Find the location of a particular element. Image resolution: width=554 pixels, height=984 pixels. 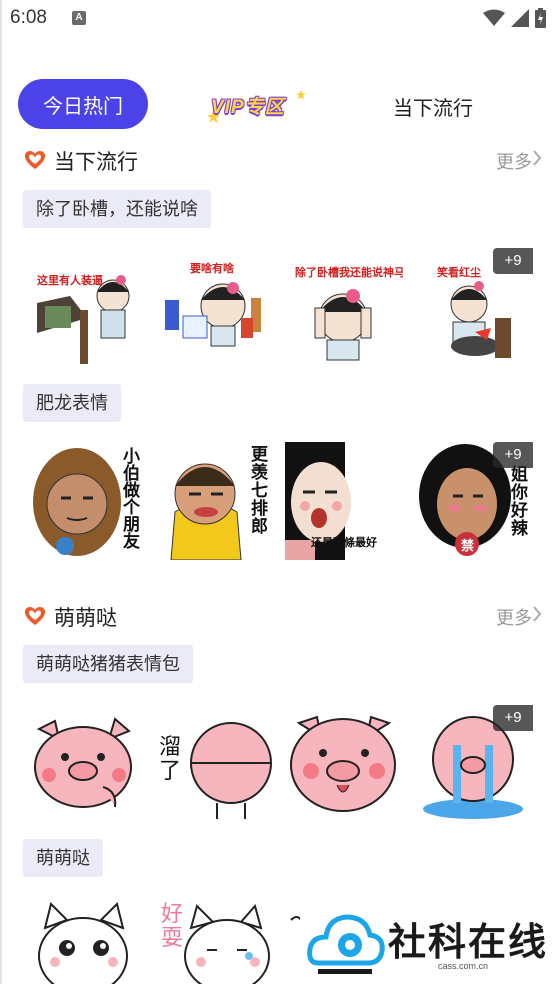

group-chip: 萌萌哒猪猪表情包 is located at coordinates (108, 664).